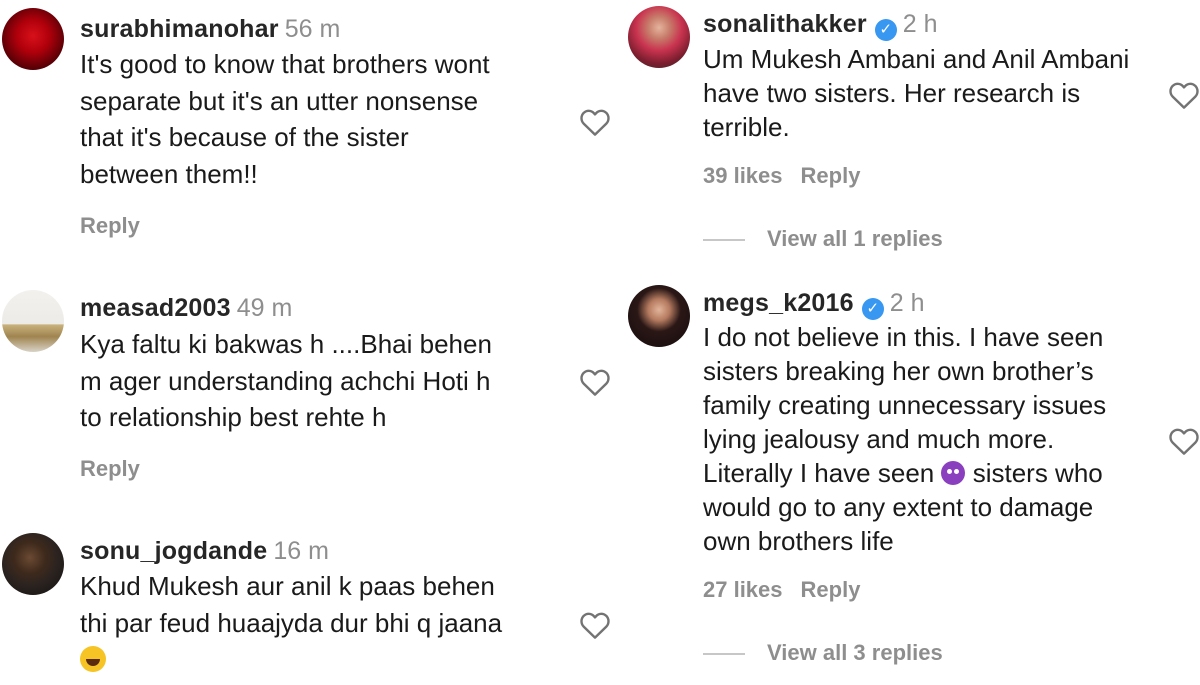 This screenshot has width=1200, height=685. I want to click on view-replies-button: View all 1 replies, so click(823, 239).